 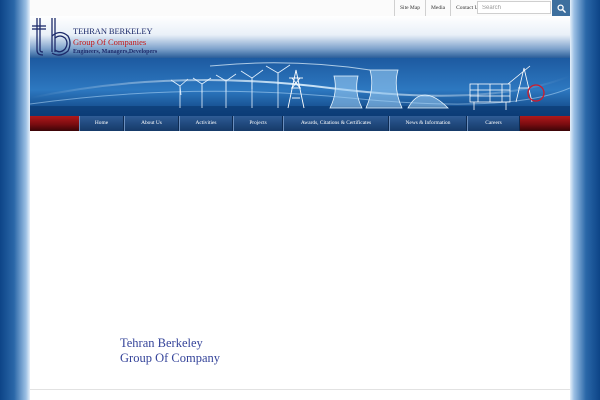 I want to click on magnifier-icon, so click(x=561, y=8).